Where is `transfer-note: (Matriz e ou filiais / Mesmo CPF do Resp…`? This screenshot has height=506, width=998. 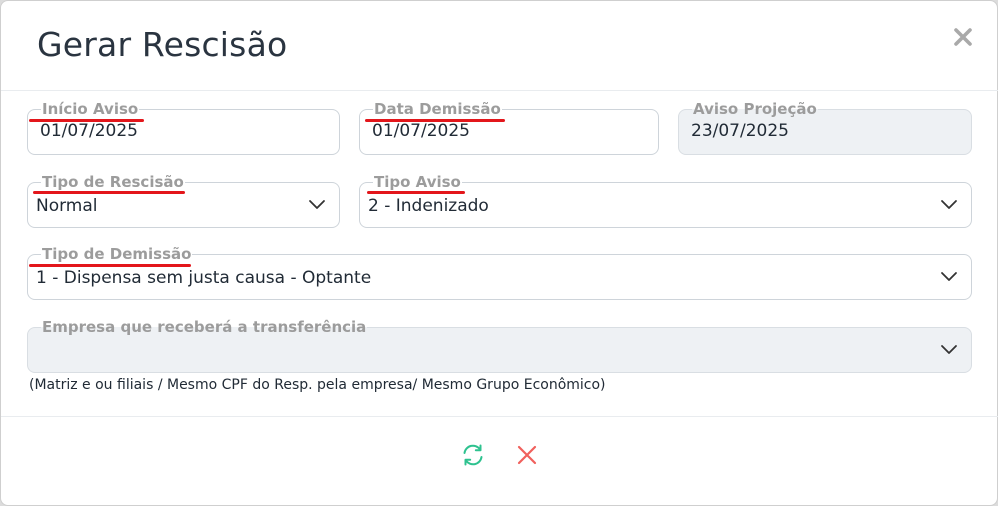 transfer-note: (Matriz e ou filiais / Mesmo CPF do Resp… is located at coordinates (317, 385).